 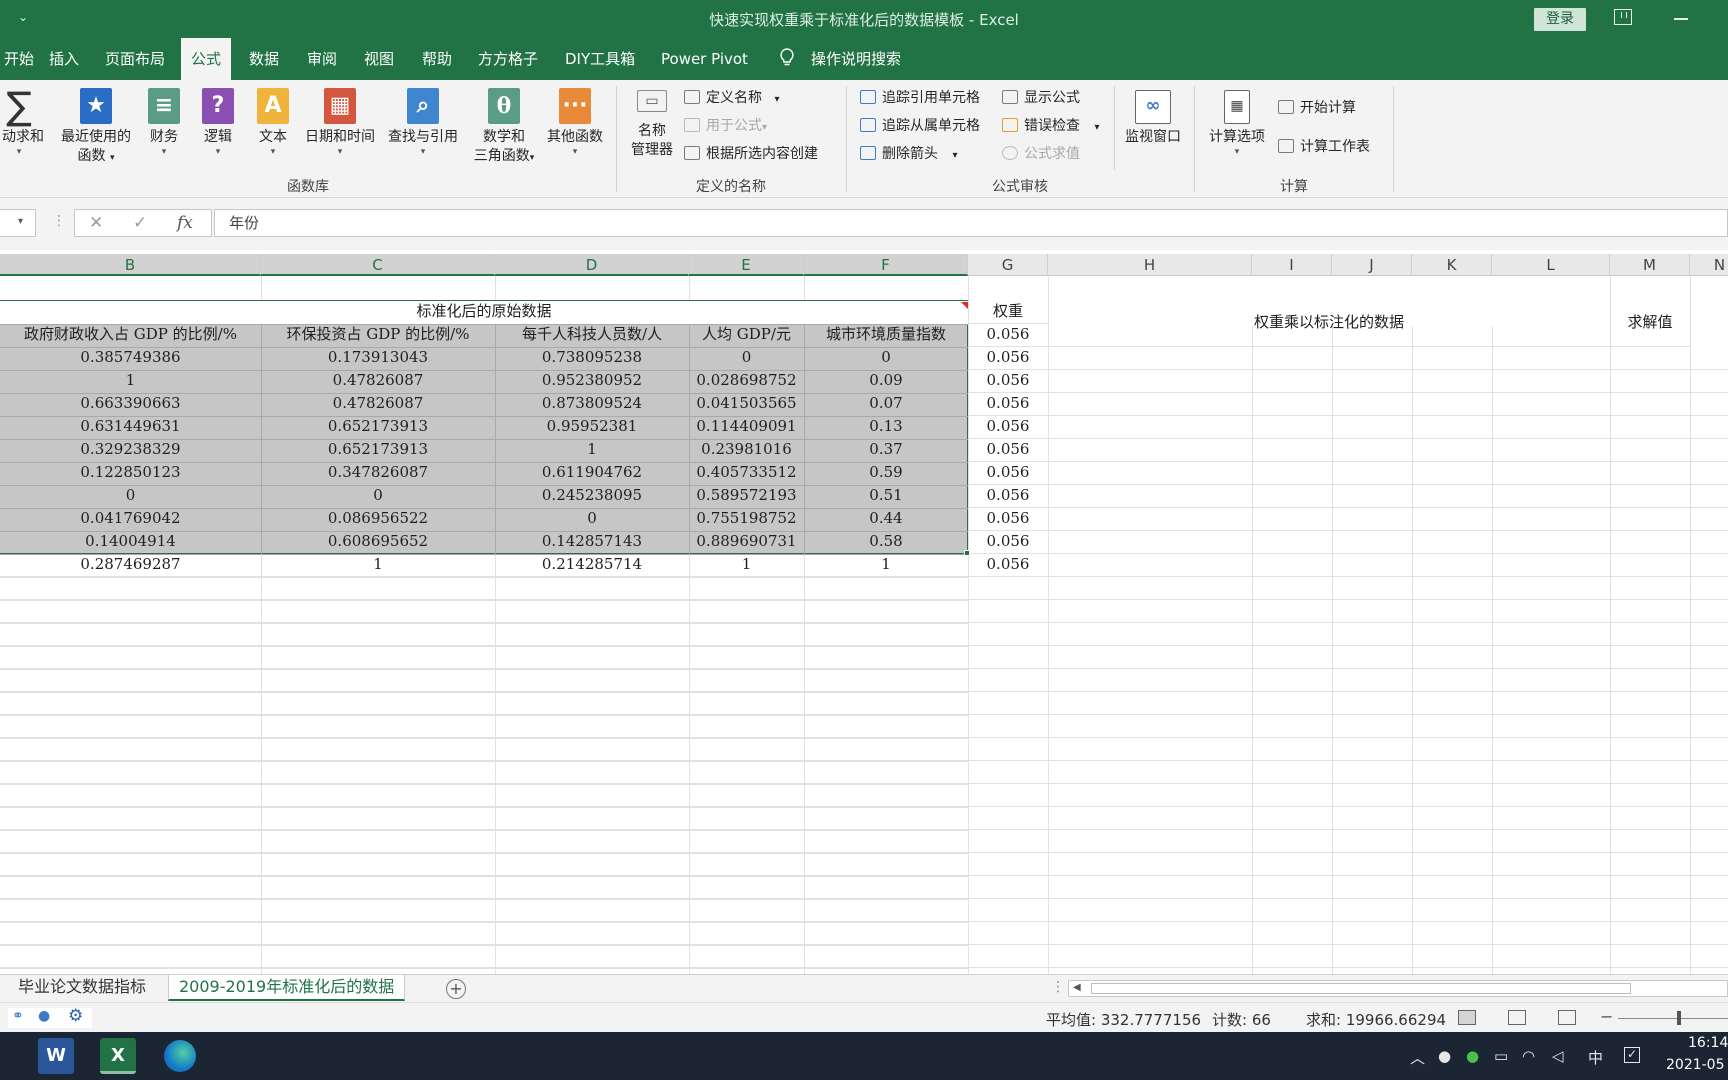 What do you see at coordinates (1008, 311) in the screenshot?
I see `weight-header: 权重` at bounding box center [1008, 311].